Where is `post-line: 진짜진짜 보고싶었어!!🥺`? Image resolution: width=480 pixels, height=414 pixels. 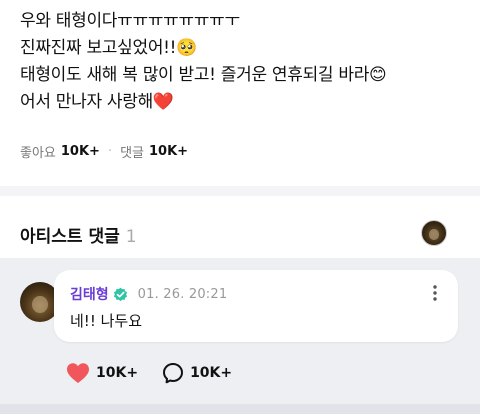 post-line: 진짜진짜 보고싶었어!!🥺 is located at coordinates (109, 48).